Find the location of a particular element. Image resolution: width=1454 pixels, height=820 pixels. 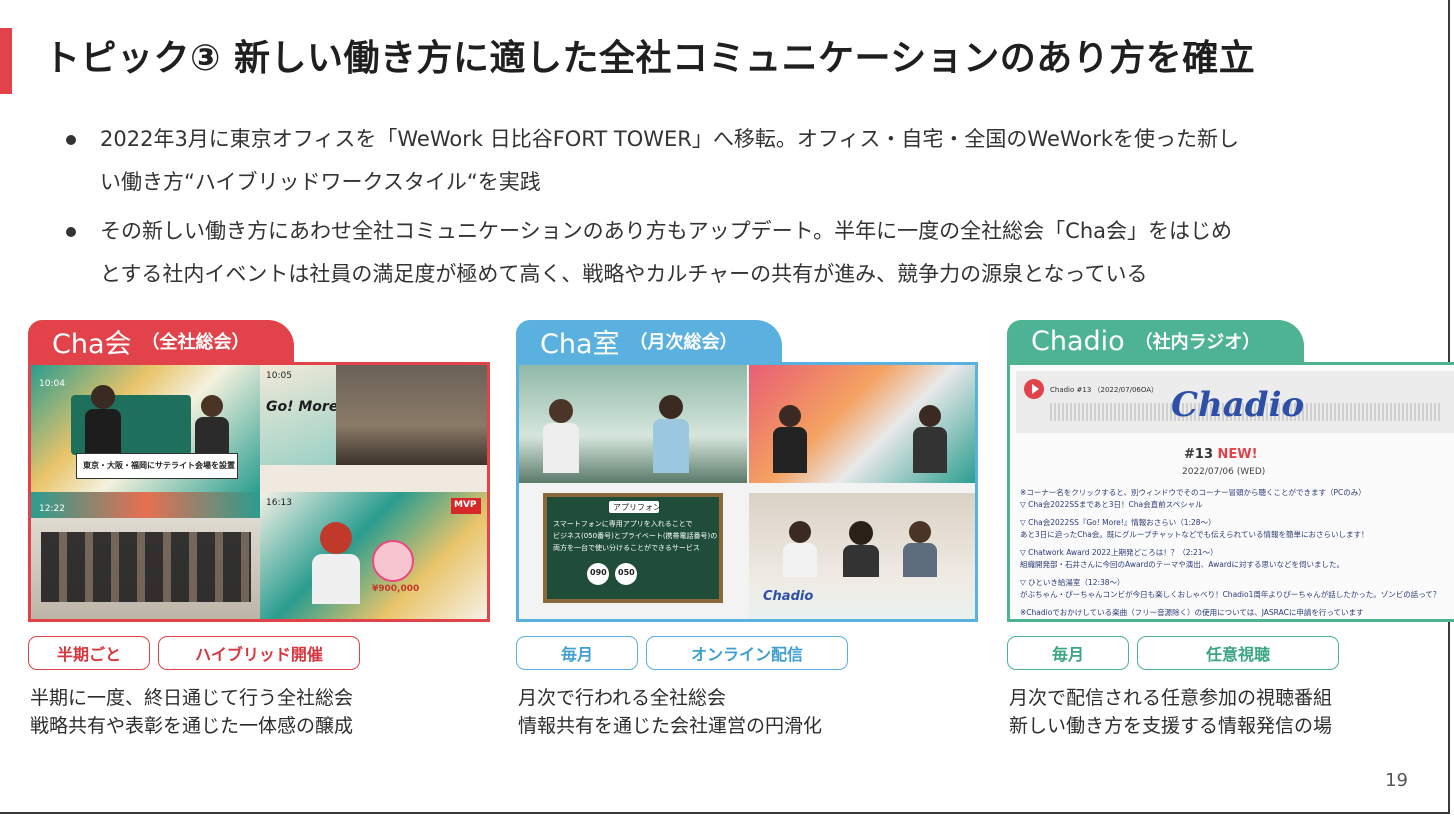

chadio-logo: Chadio is located at coordinates (1238, 405).